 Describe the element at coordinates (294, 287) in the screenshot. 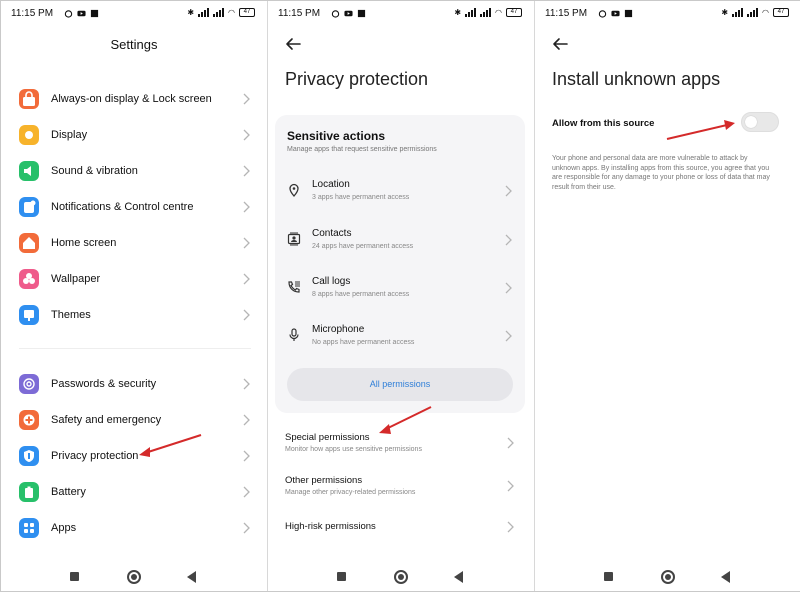

I see `call-log-icon` at that location.